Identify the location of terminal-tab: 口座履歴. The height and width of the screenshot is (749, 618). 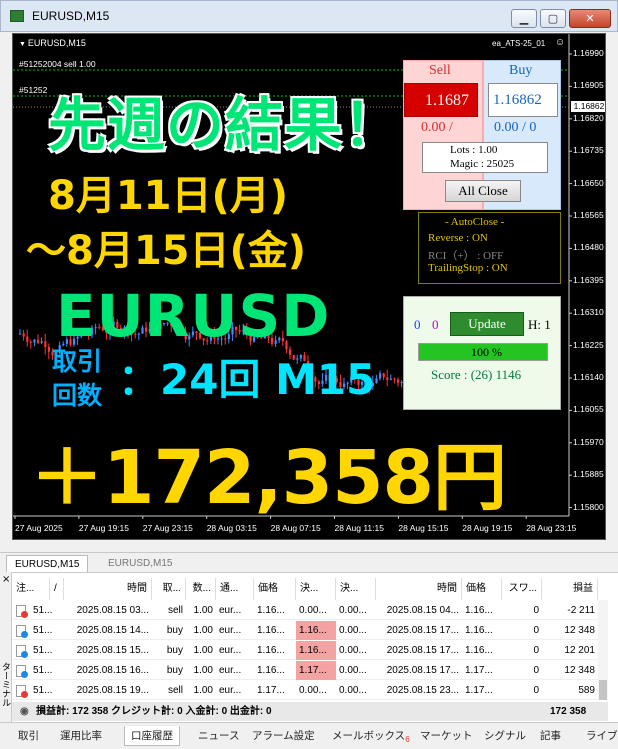
(152, 736).